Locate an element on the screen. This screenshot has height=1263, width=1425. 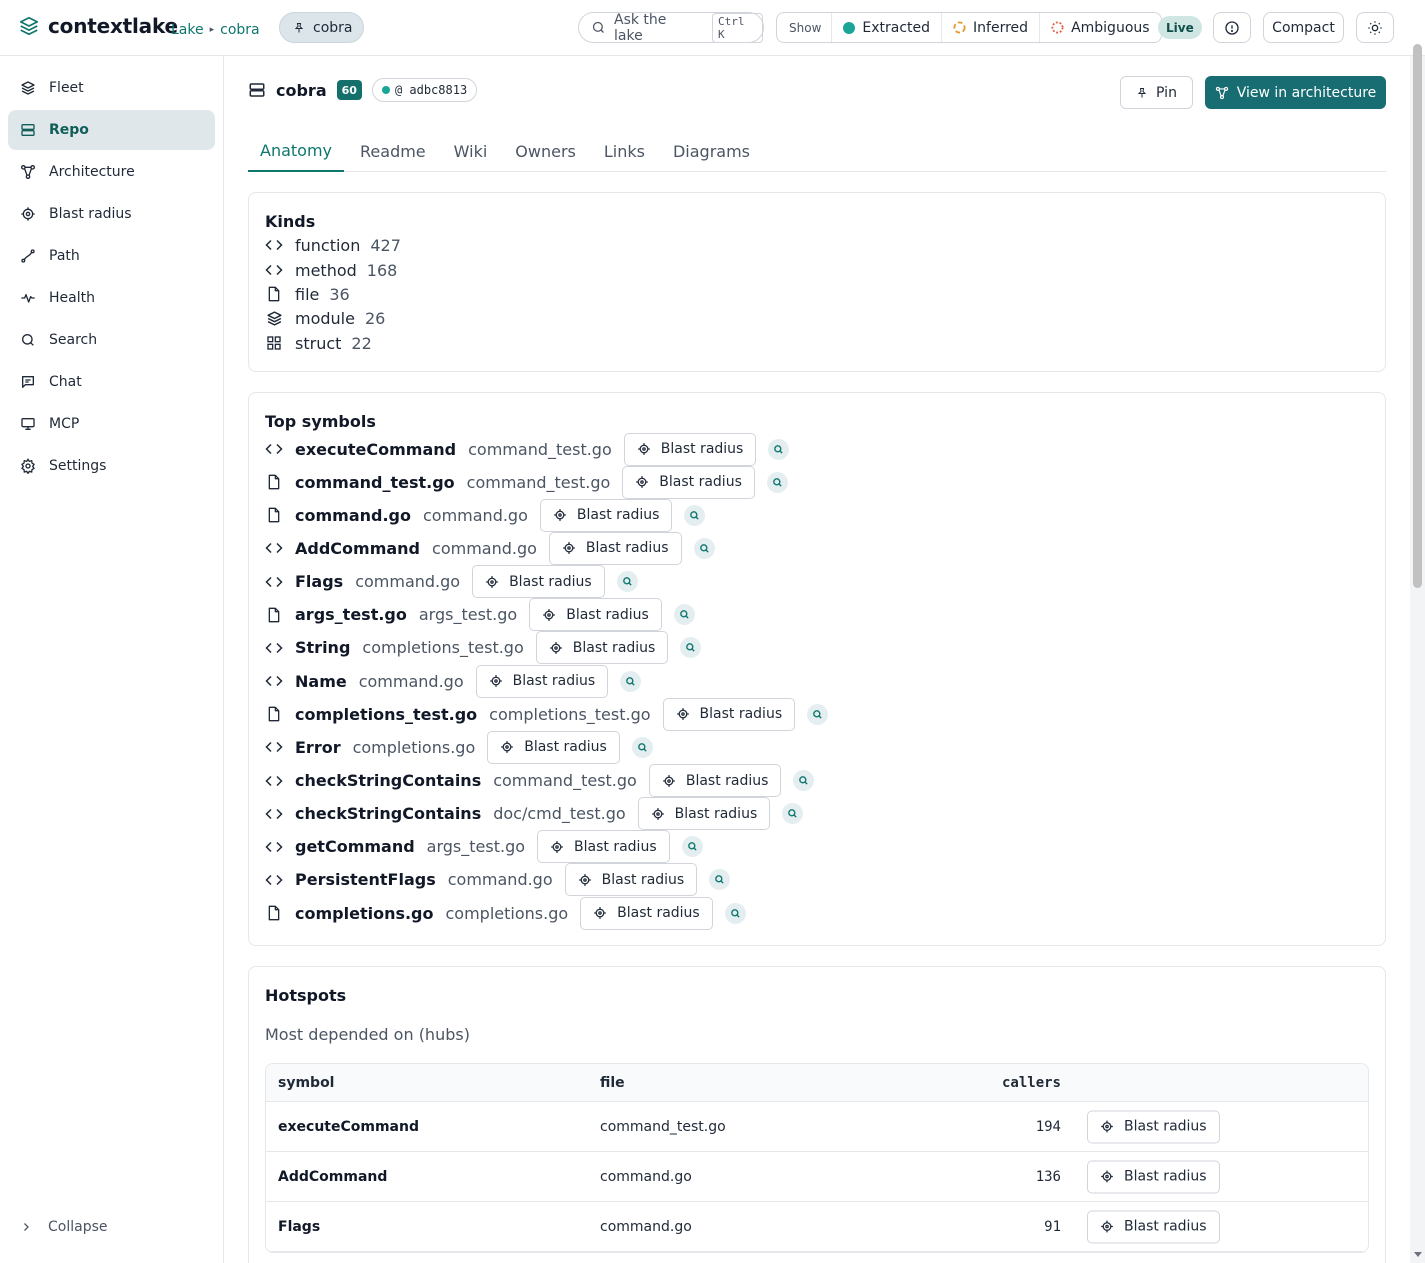
sidebar-item-path: Path is located at coordinates (111, 256).